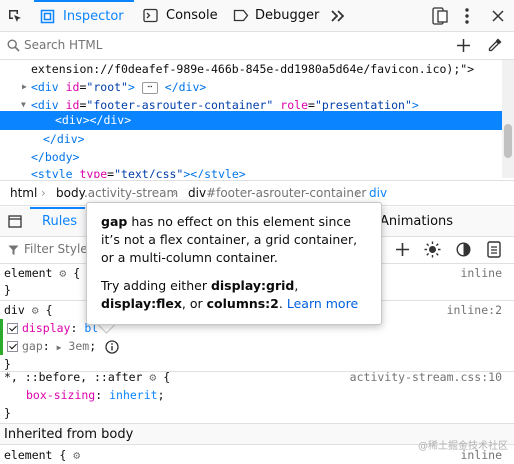 This screenshot has width=514, height=464. Describe the element at coordinates (192, 15) in the screenshot. I see `tab-console-label: Console` at that location.